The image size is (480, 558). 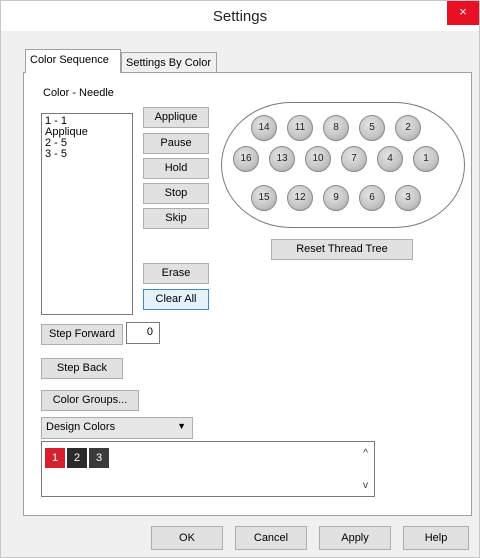 I want to click on skip-button: Skip, so click(x=176, y=218).